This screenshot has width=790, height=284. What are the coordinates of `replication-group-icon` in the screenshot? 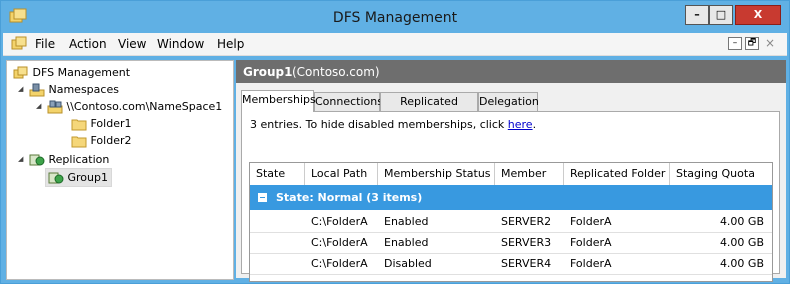 It's located at (56, 178).